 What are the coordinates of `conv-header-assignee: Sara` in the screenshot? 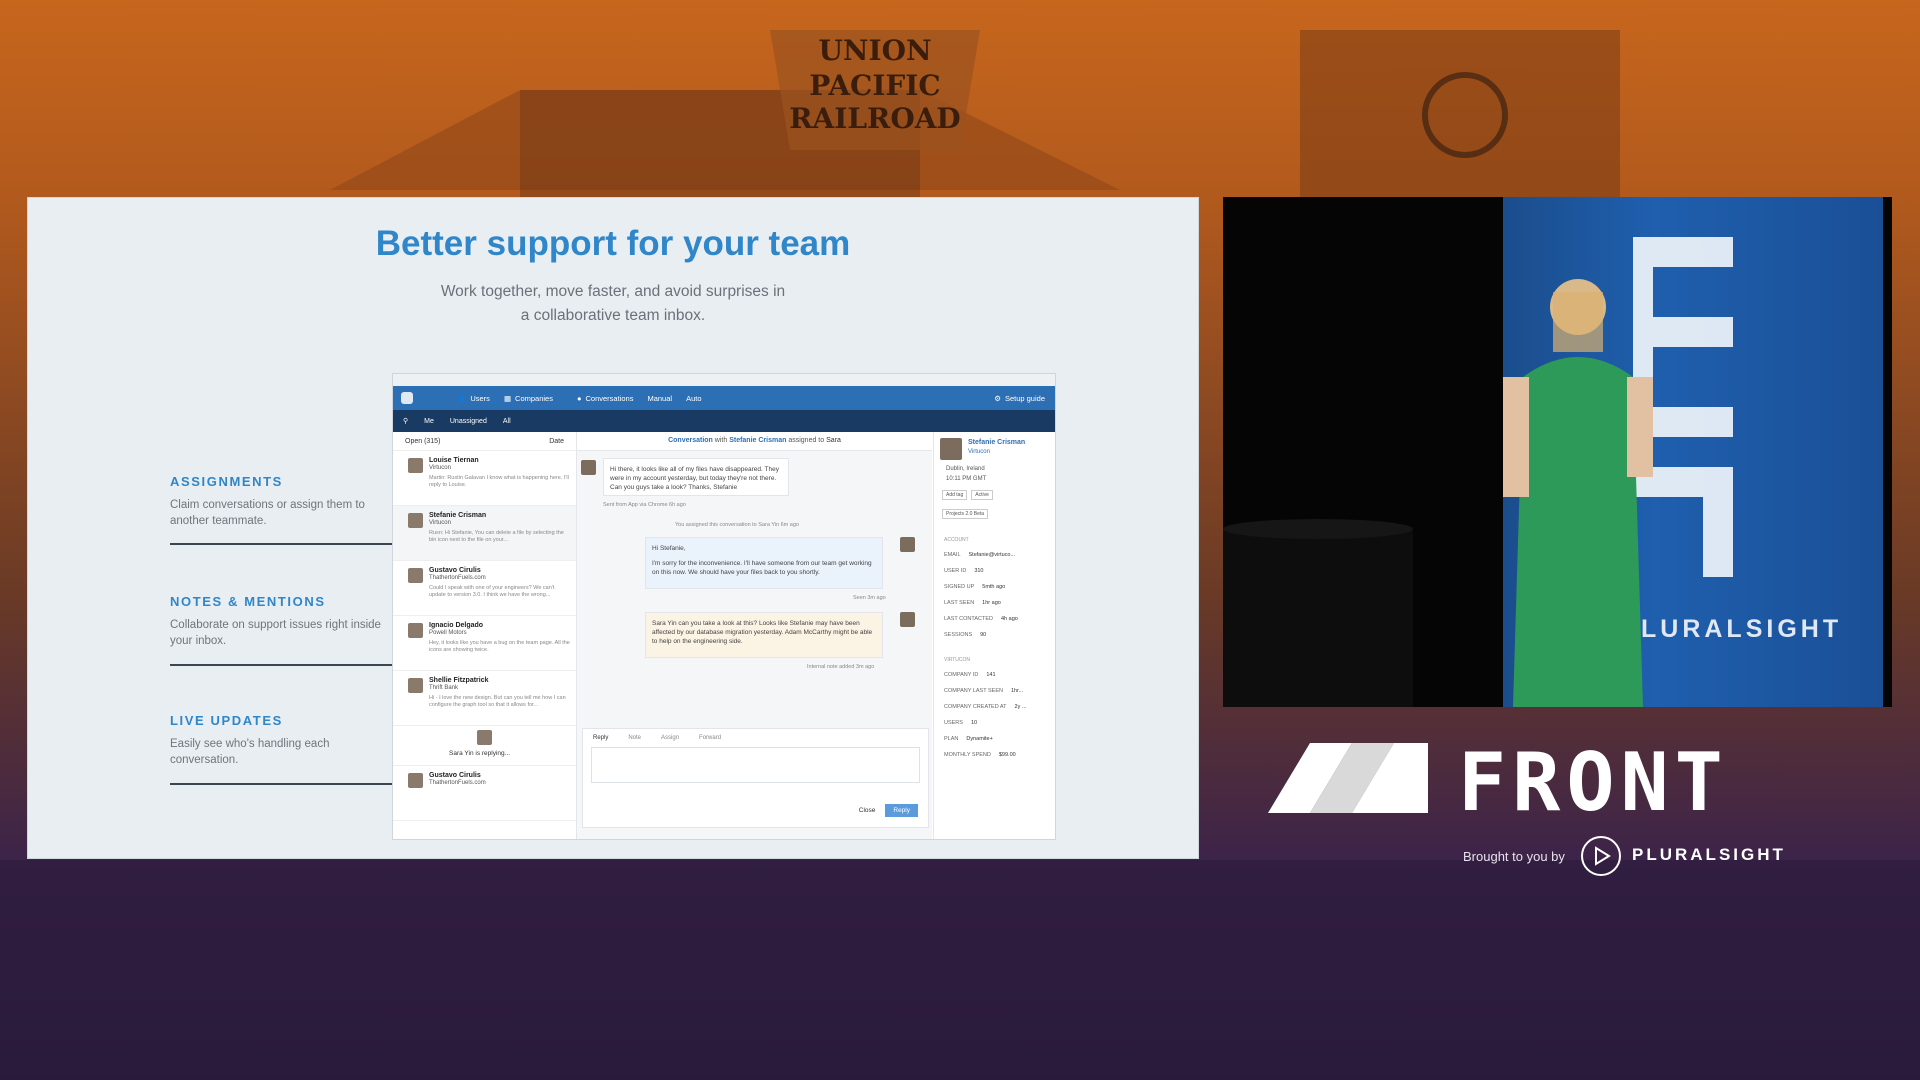 It's located at (833, 440).